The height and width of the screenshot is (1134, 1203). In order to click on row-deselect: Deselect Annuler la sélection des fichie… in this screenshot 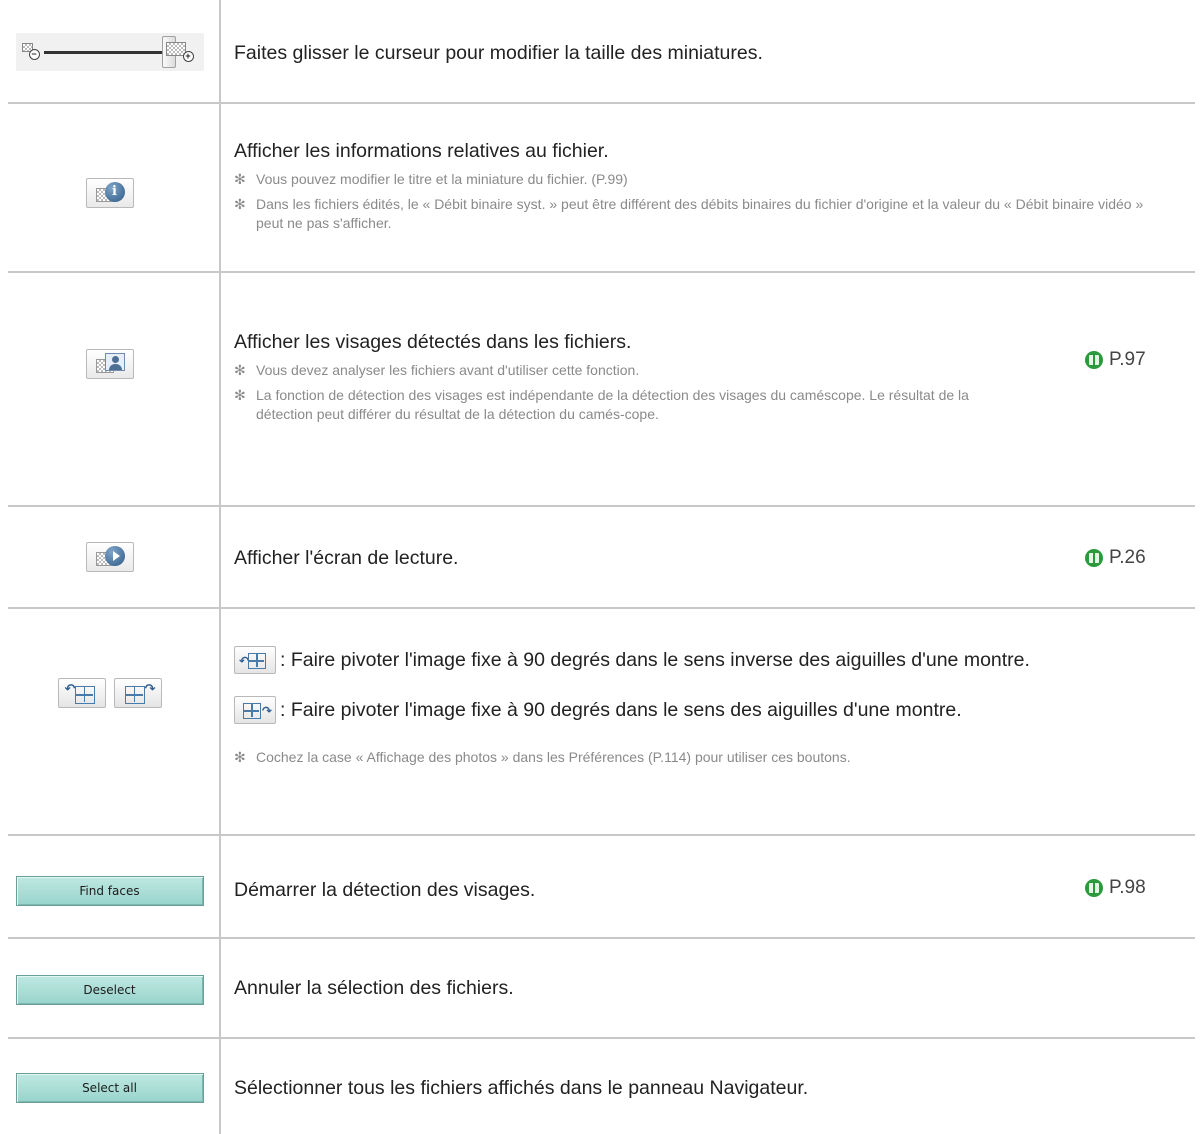, I will do `click(601, 988)`.